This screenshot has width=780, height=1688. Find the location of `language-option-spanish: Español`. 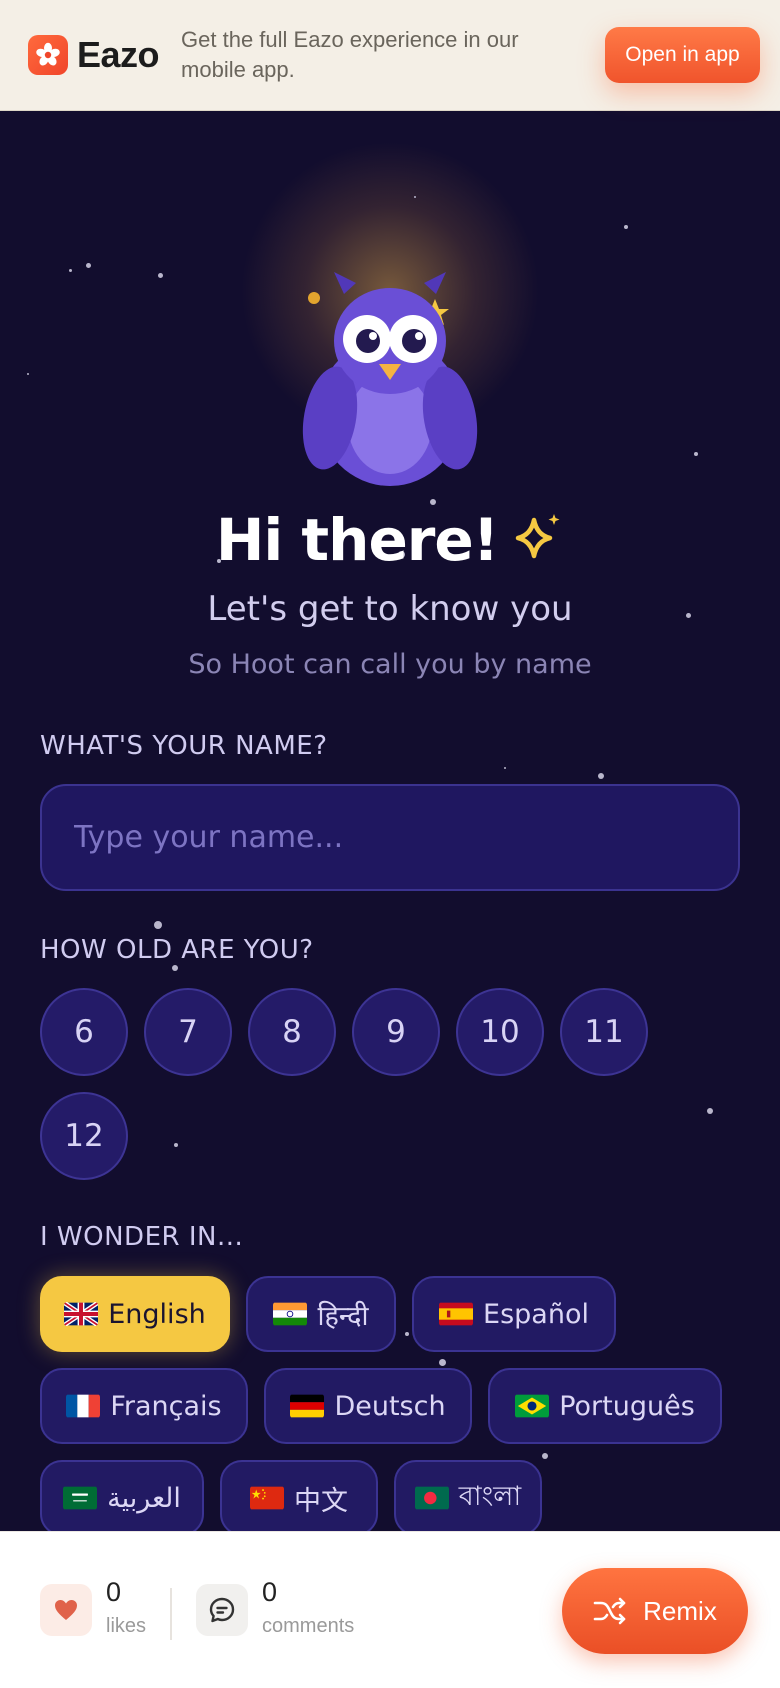

language-option-spanish: Español is located at coordinates (514, 1314).